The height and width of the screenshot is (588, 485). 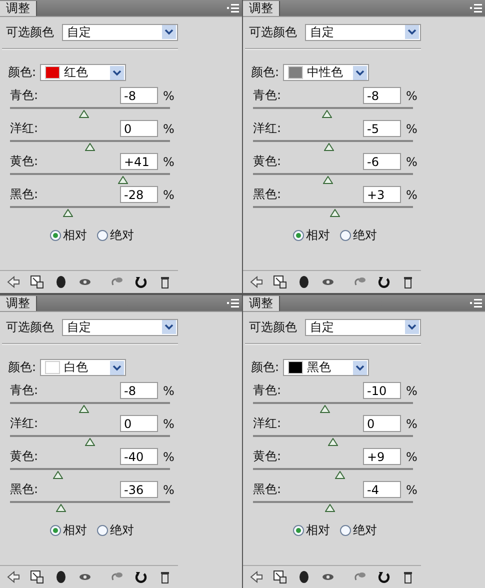 What do you see at coordinates (326, 72) in the screenshot?
I see `color-dropdown: 中性色` at bounding box center [326, 72].